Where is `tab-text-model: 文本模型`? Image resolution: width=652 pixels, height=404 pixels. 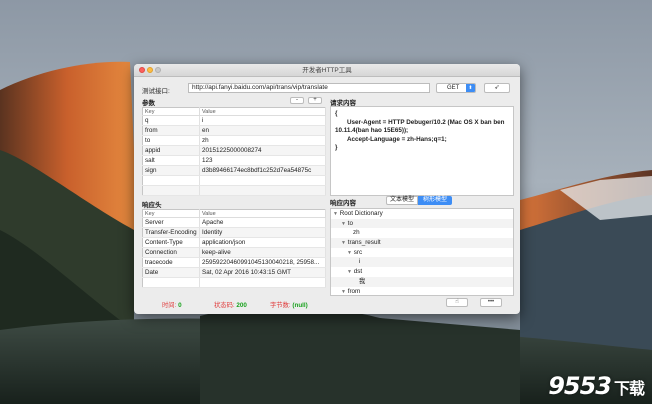
tab-text-model: 文本模型 is located at coordinates (402, 200).